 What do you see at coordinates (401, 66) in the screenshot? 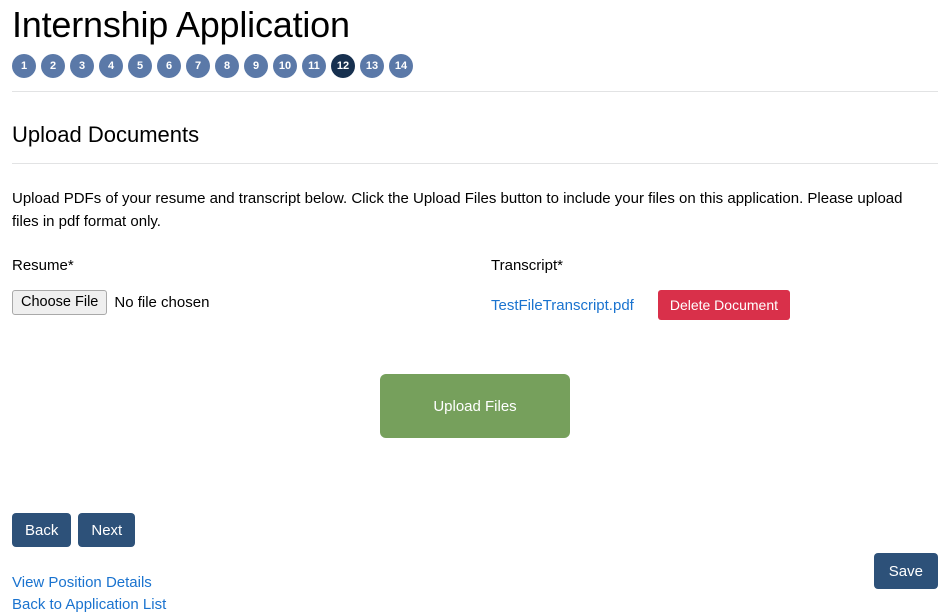
I see `step-14: 14` at bounding box center [401, 66].